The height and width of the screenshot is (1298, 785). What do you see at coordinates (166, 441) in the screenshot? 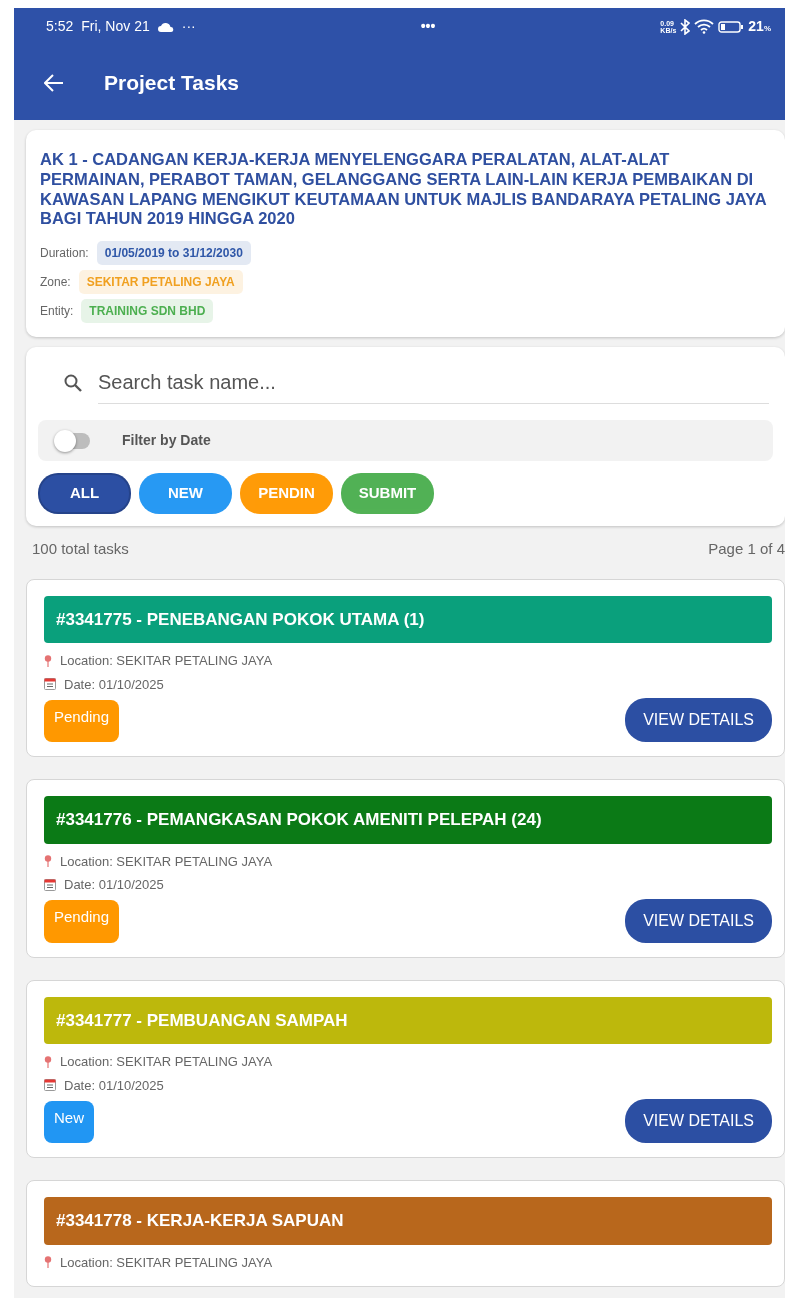
I see `toggle-label: Filter by Date` at bounding box center [166, 441].